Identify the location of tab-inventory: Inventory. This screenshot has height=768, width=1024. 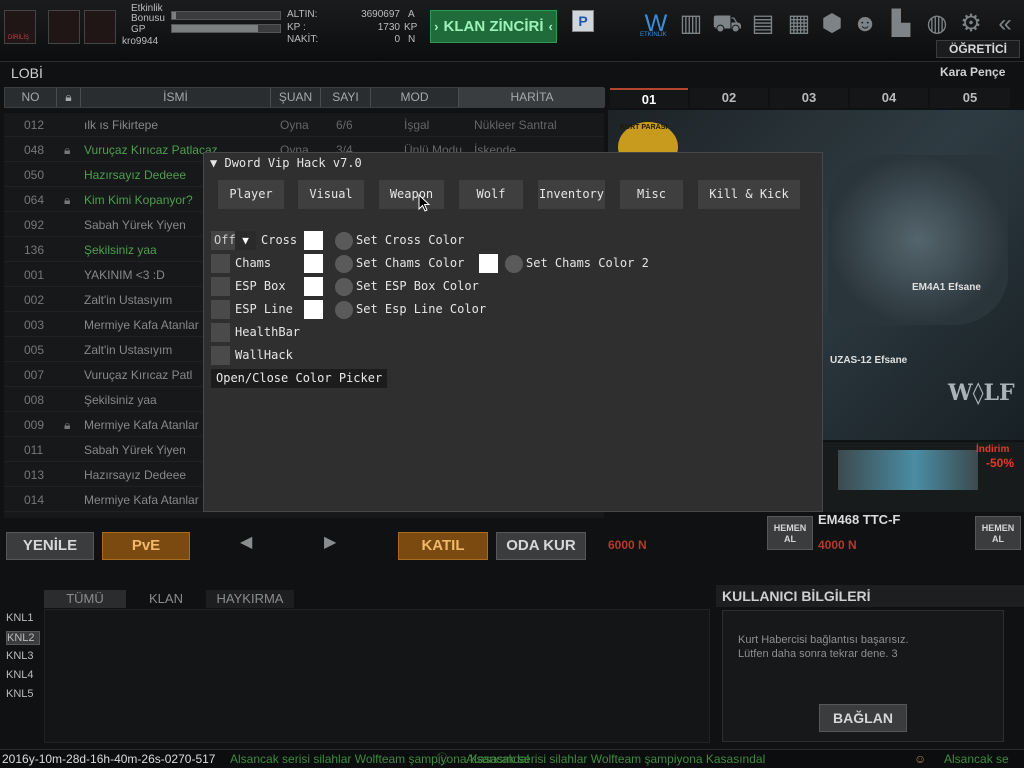
(571, 194).